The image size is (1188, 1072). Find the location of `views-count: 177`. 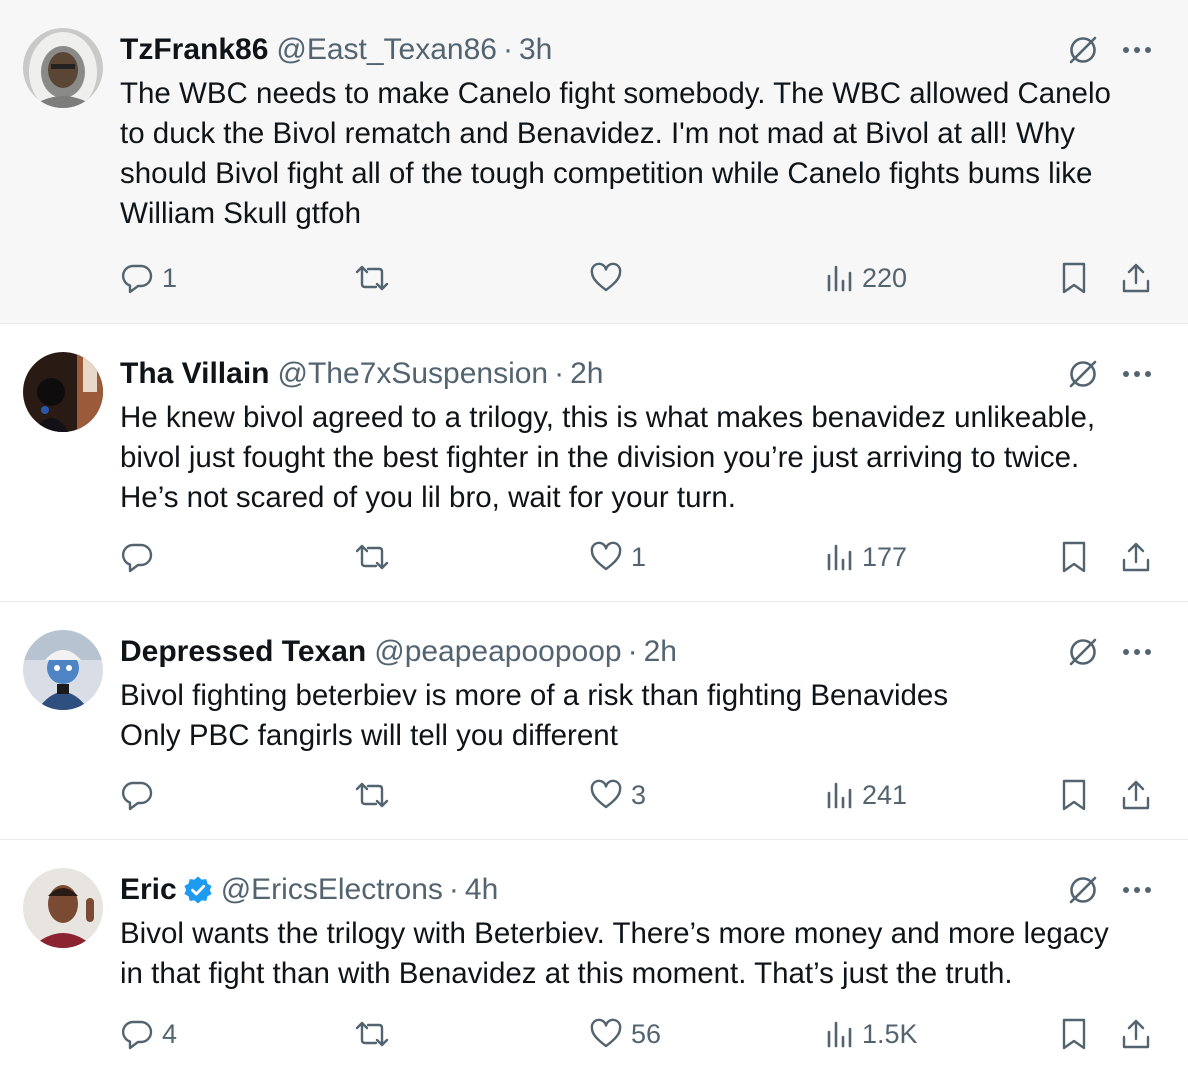

views-count: 177 is located at coordinates (885, 556).